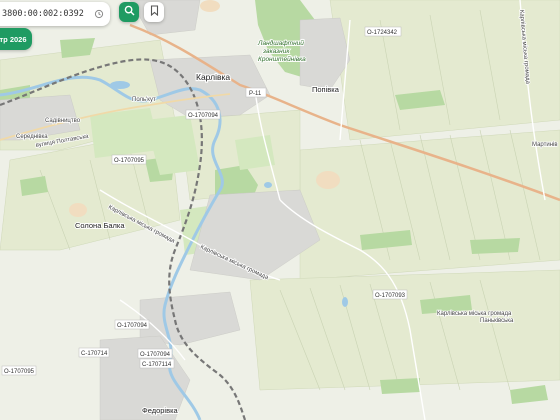 This screenshot has width=560, height=420. Describe the element at coordinates (144, 100) in the screenshot. I see `place-label-poloi-kut: Поль'кут` at that location.